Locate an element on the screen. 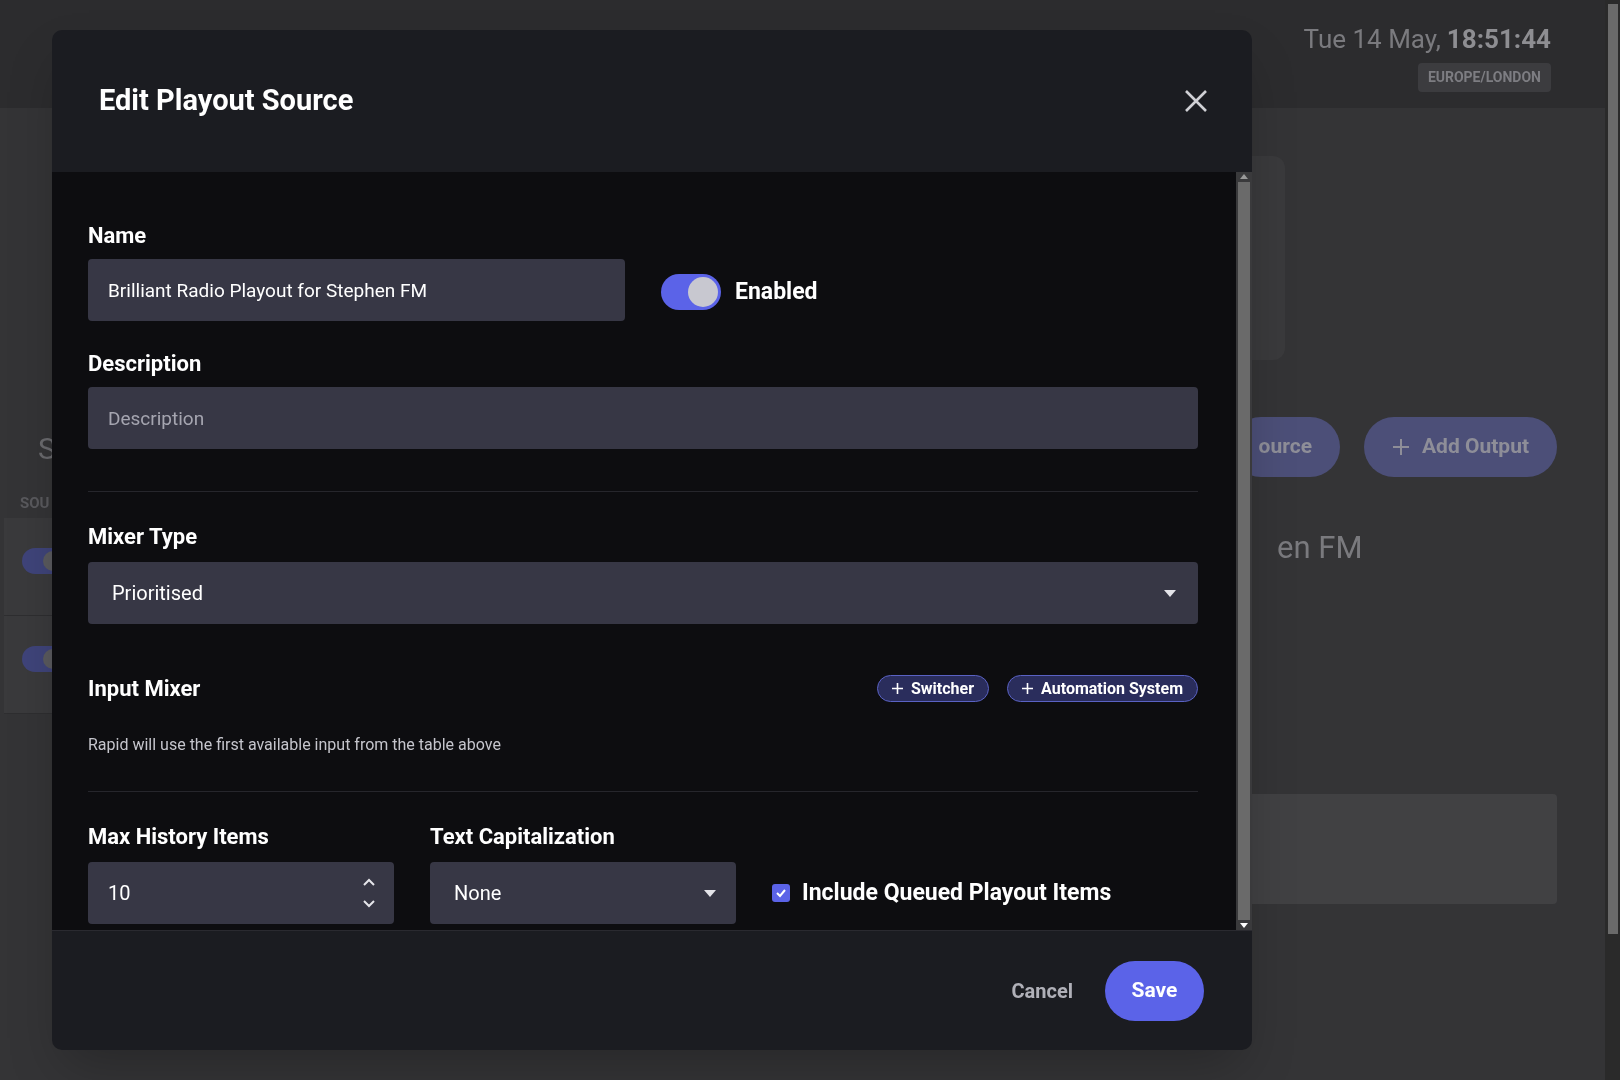  mixer-type-select: Prioritised is located at coordinates (643, 593).